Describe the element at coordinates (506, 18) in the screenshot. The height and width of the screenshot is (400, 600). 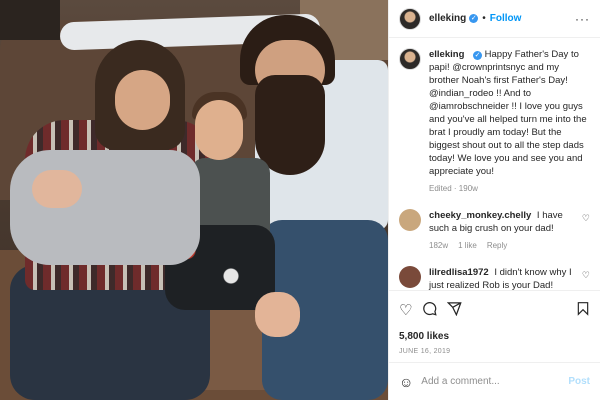
I see `follow-button: Follow` at that location.